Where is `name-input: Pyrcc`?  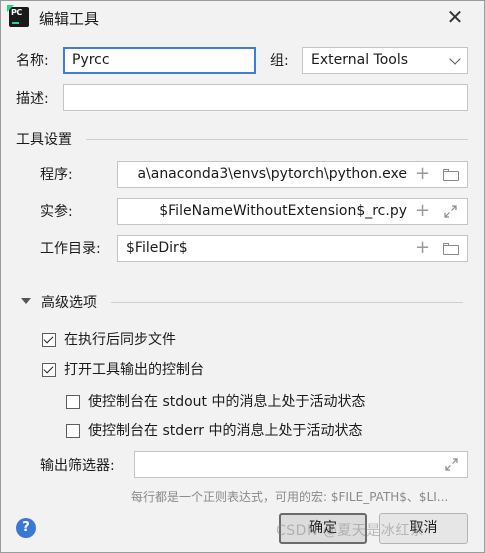 name-input: Pyrcc is located at coordinates (159, 60).